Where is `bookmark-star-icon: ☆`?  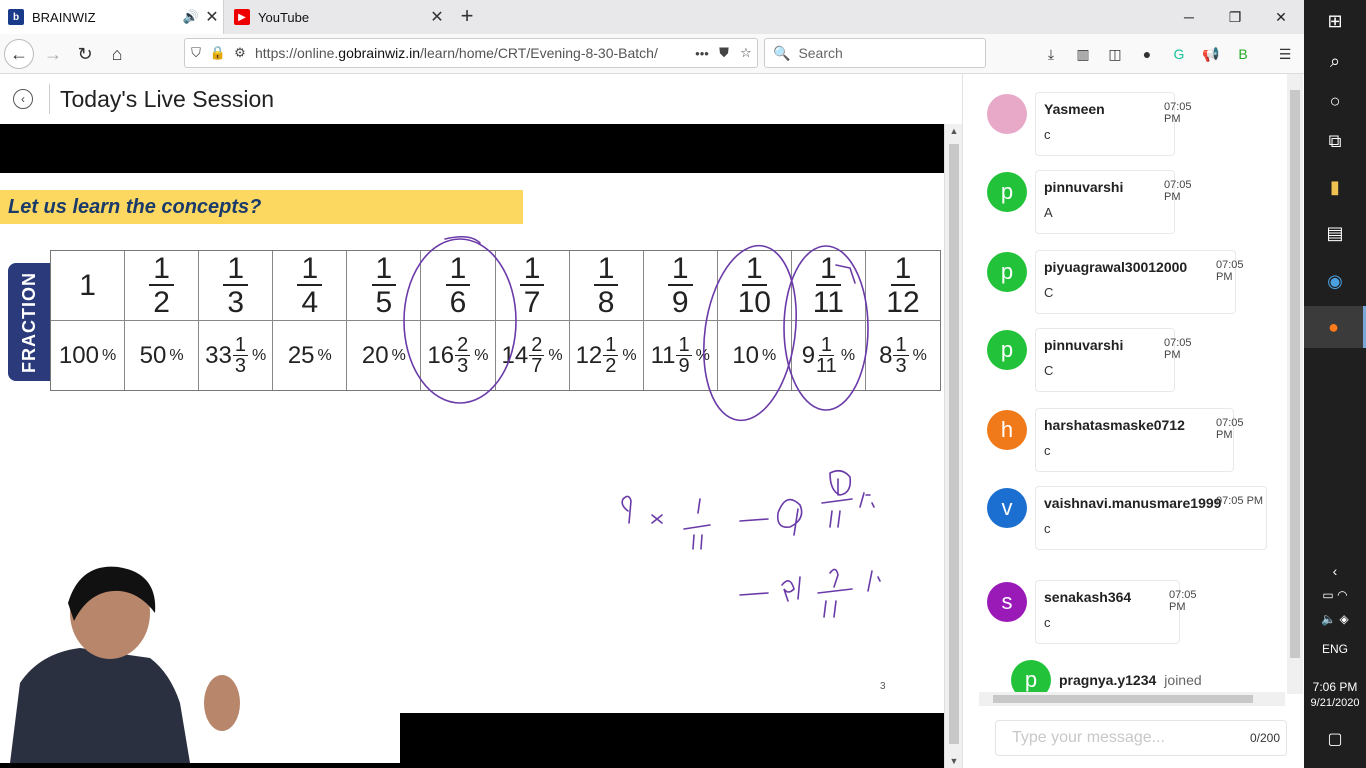 bookmark-star-icon: ☆ is located at coordinates (746, 53).